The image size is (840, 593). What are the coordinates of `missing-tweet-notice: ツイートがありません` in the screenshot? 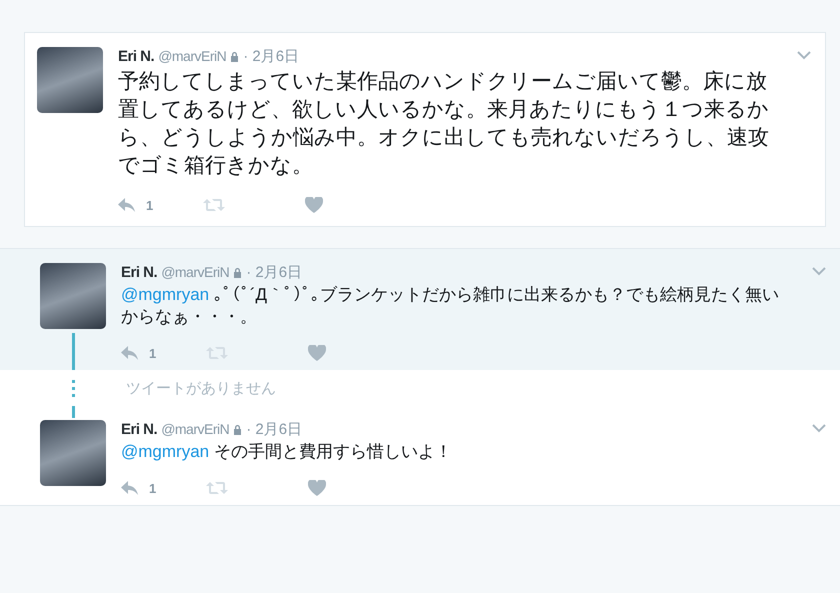 It's located at (201, 388).